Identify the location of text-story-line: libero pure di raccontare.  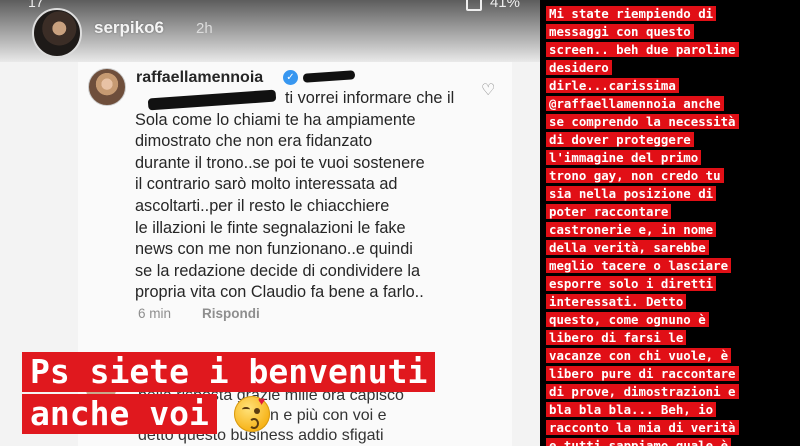
(642, 373).